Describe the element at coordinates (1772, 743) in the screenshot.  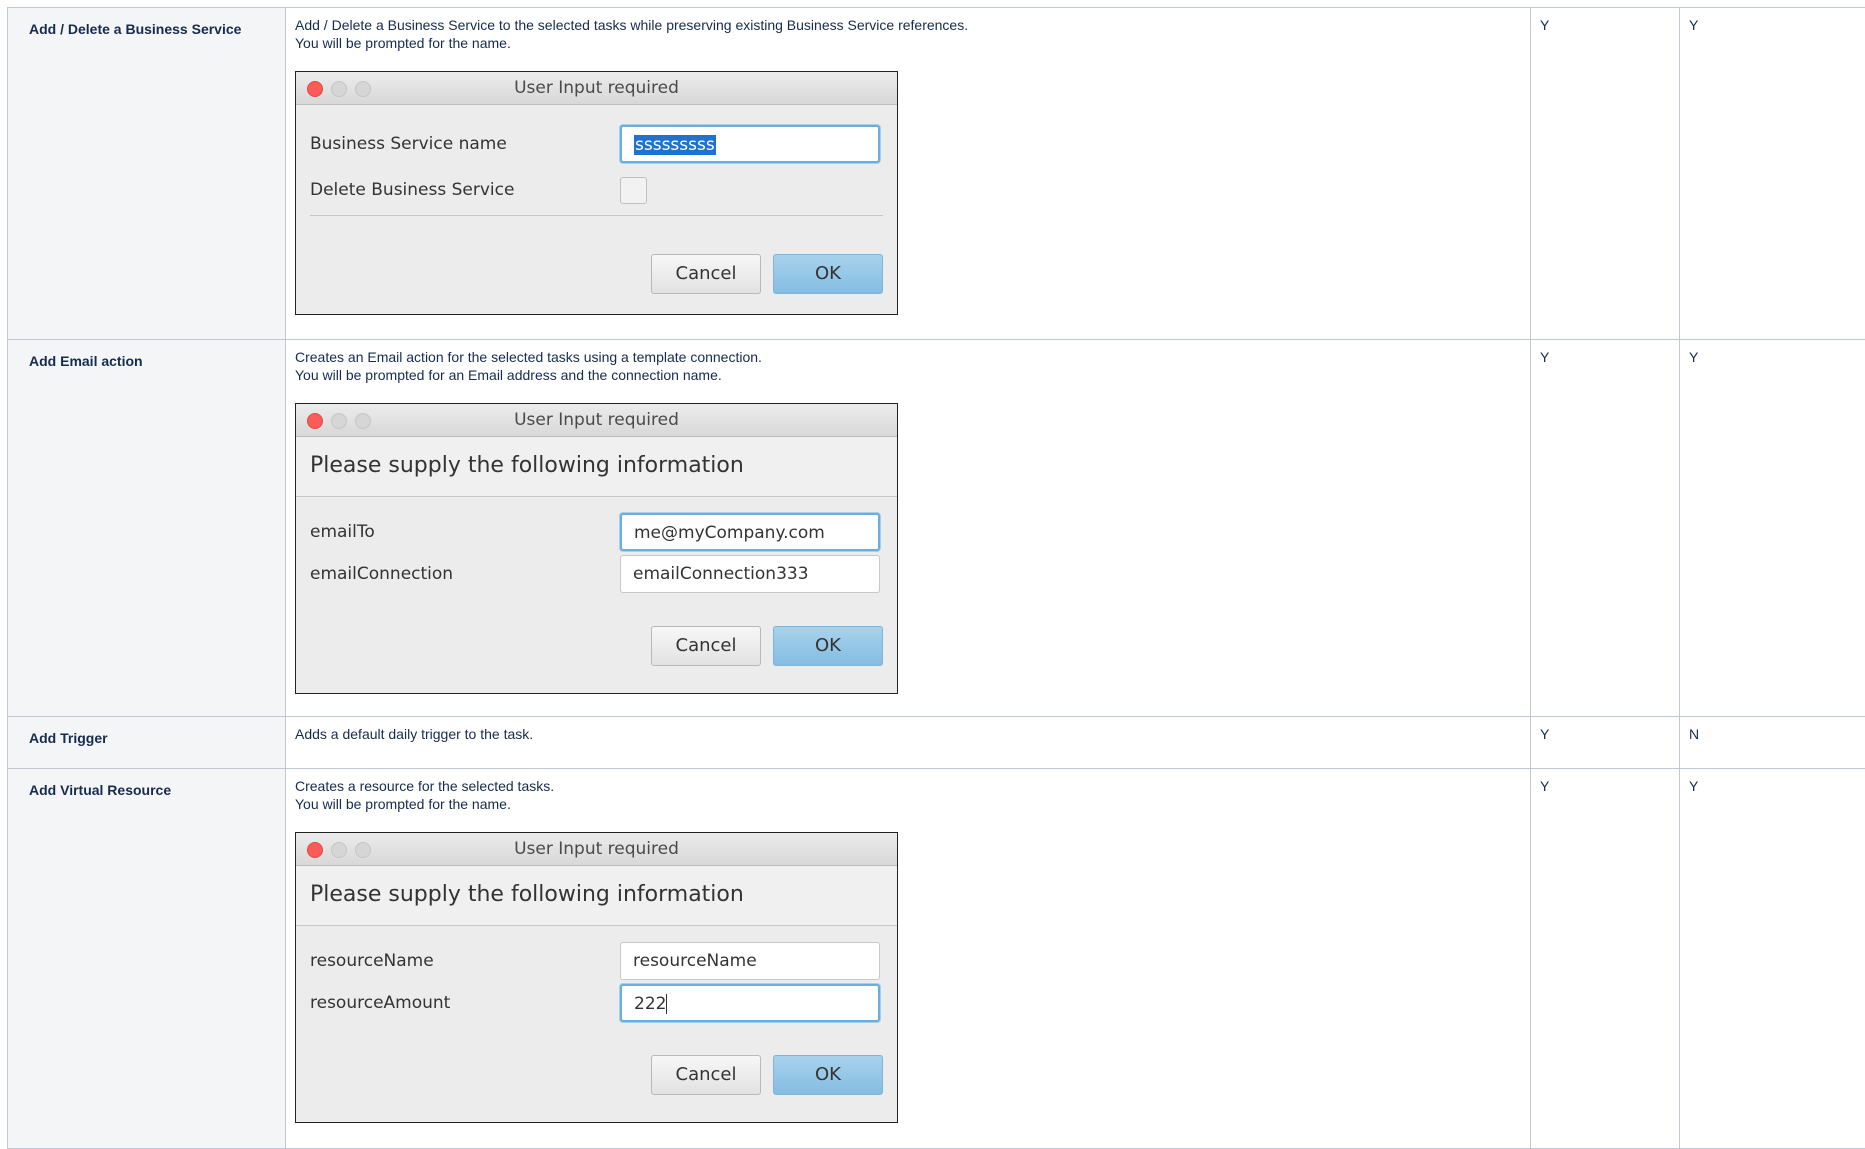
I see `flag-cell: N` at that location.